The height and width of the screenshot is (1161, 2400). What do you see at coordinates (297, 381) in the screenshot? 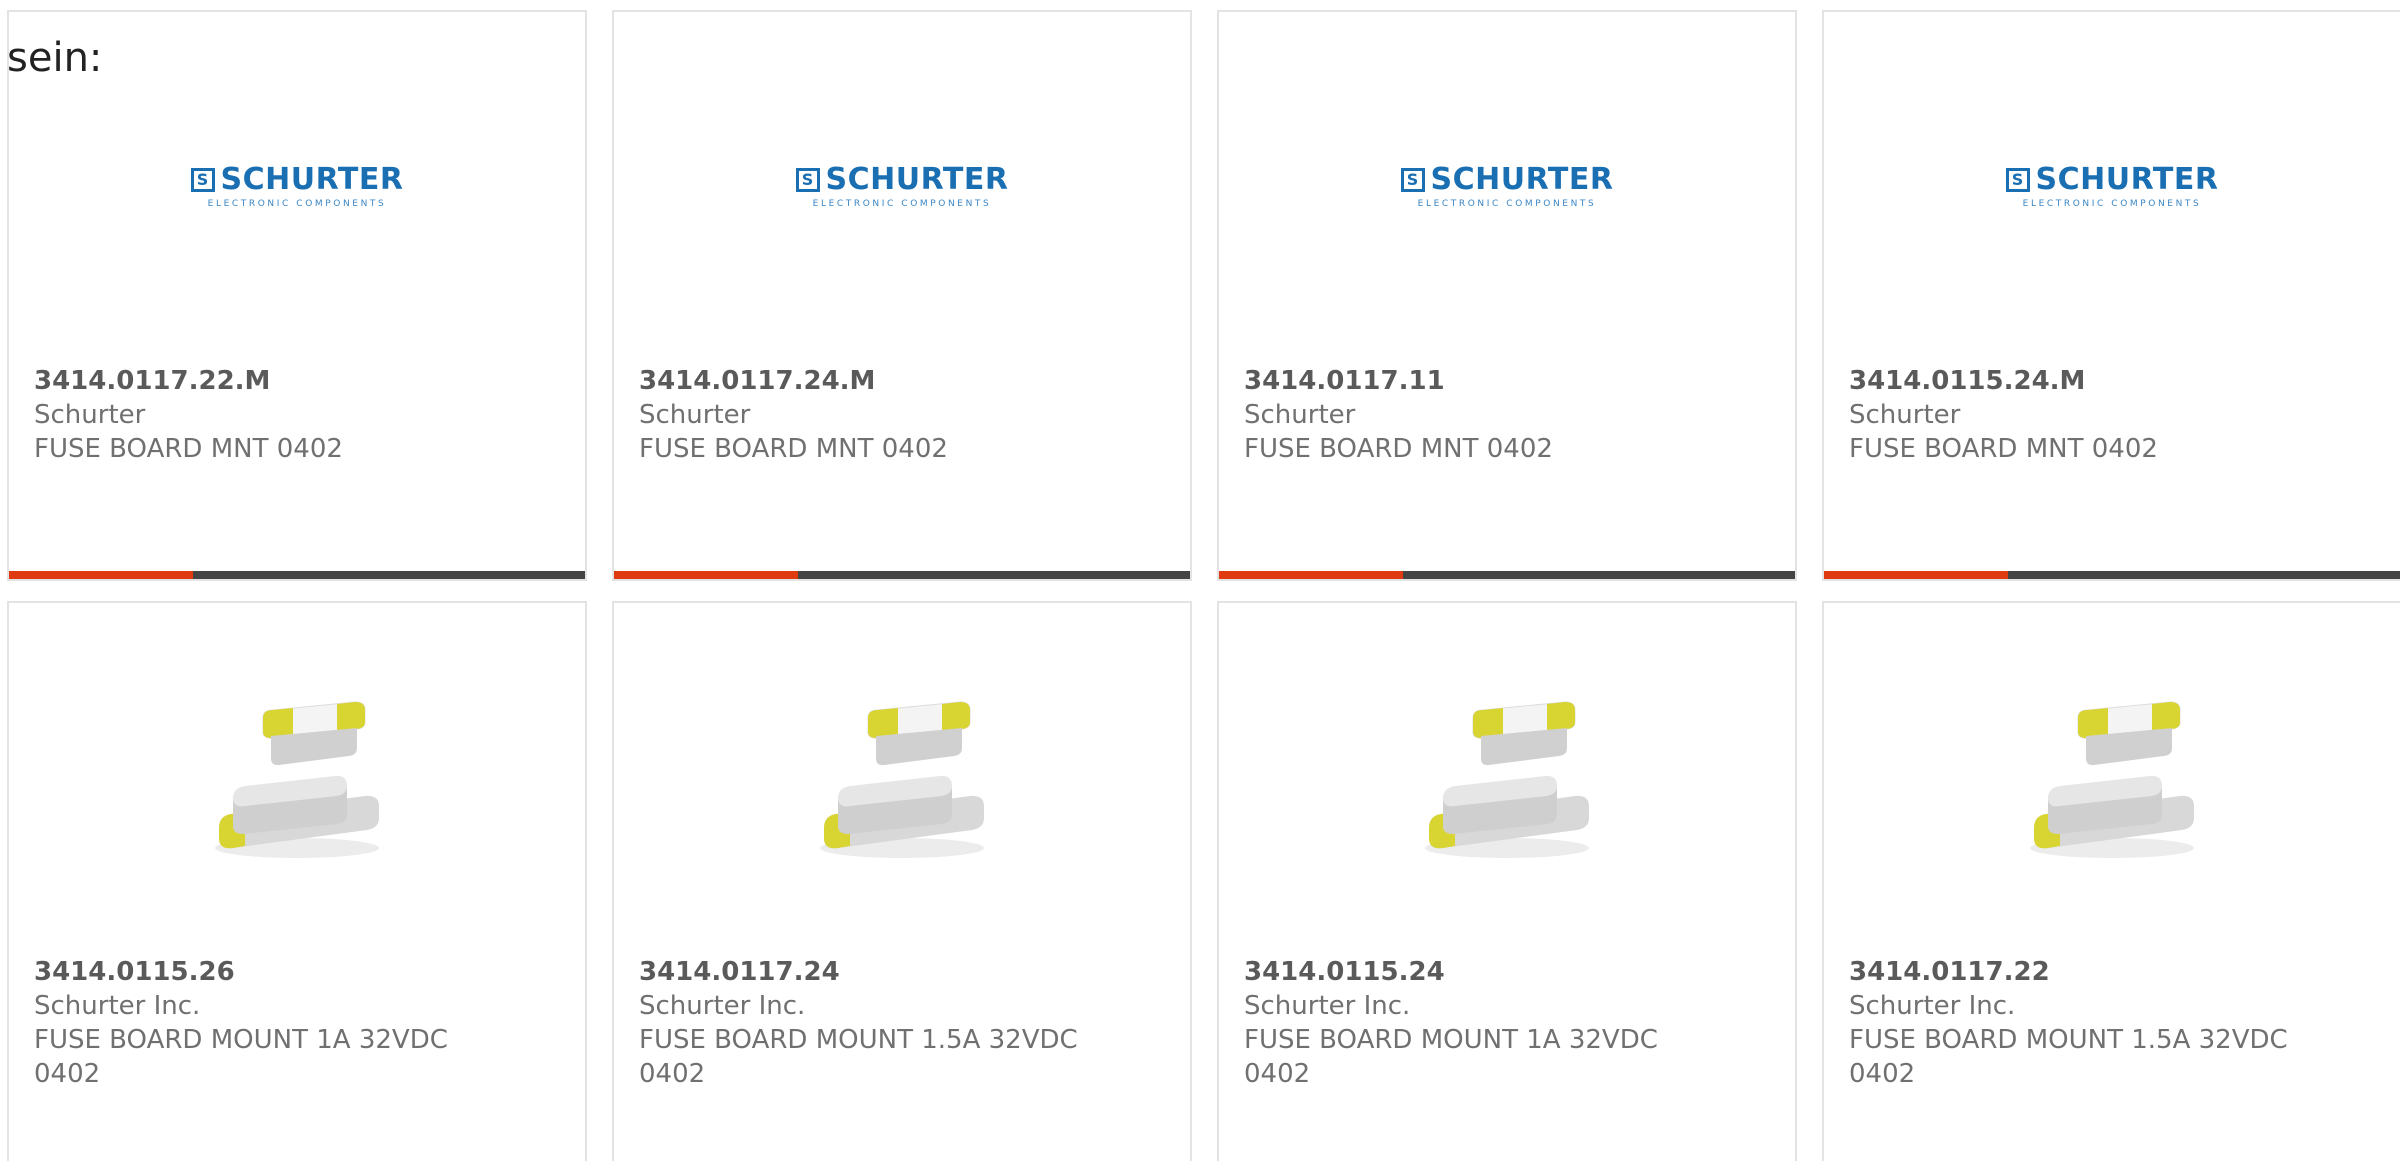
I see `part-number-link: 3414.0117.22.M` at bounding box center [297, 381].